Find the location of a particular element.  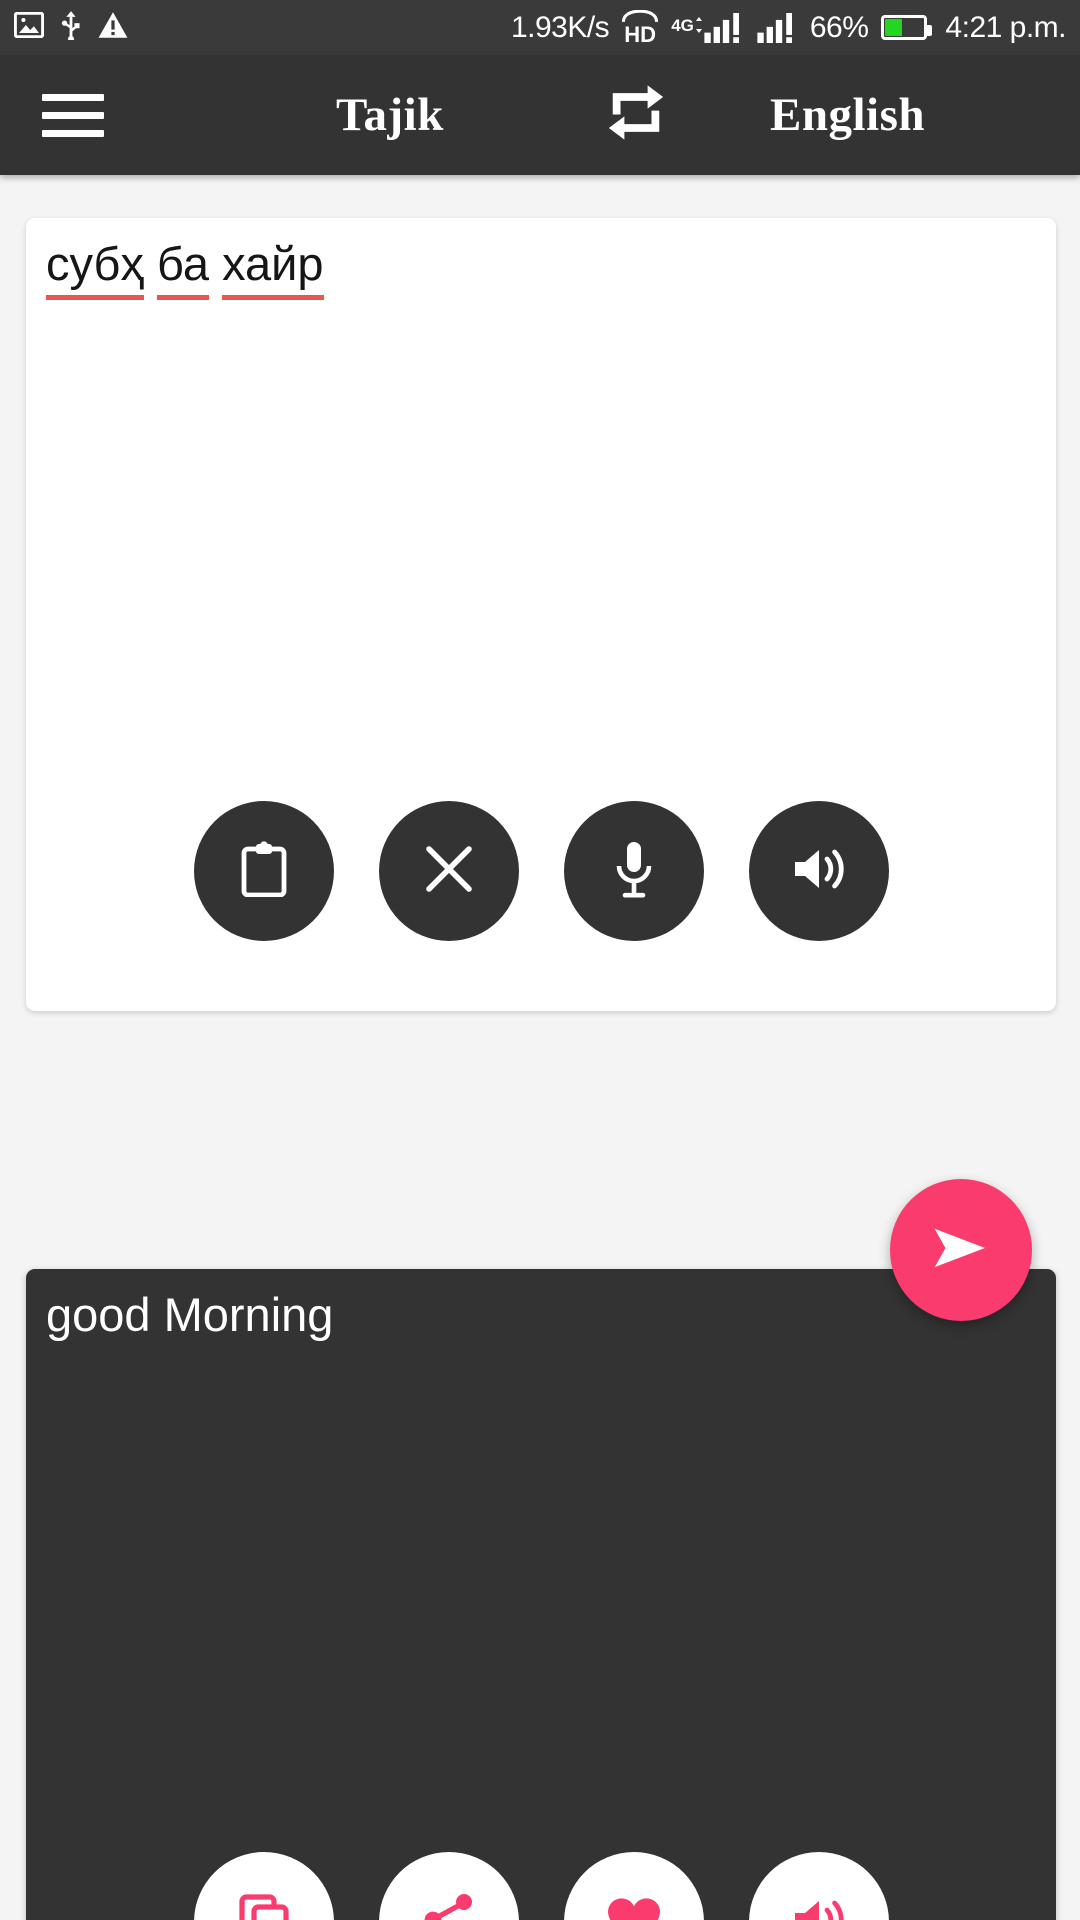

status-bar-left-icons is located at coordinates (70, 27).